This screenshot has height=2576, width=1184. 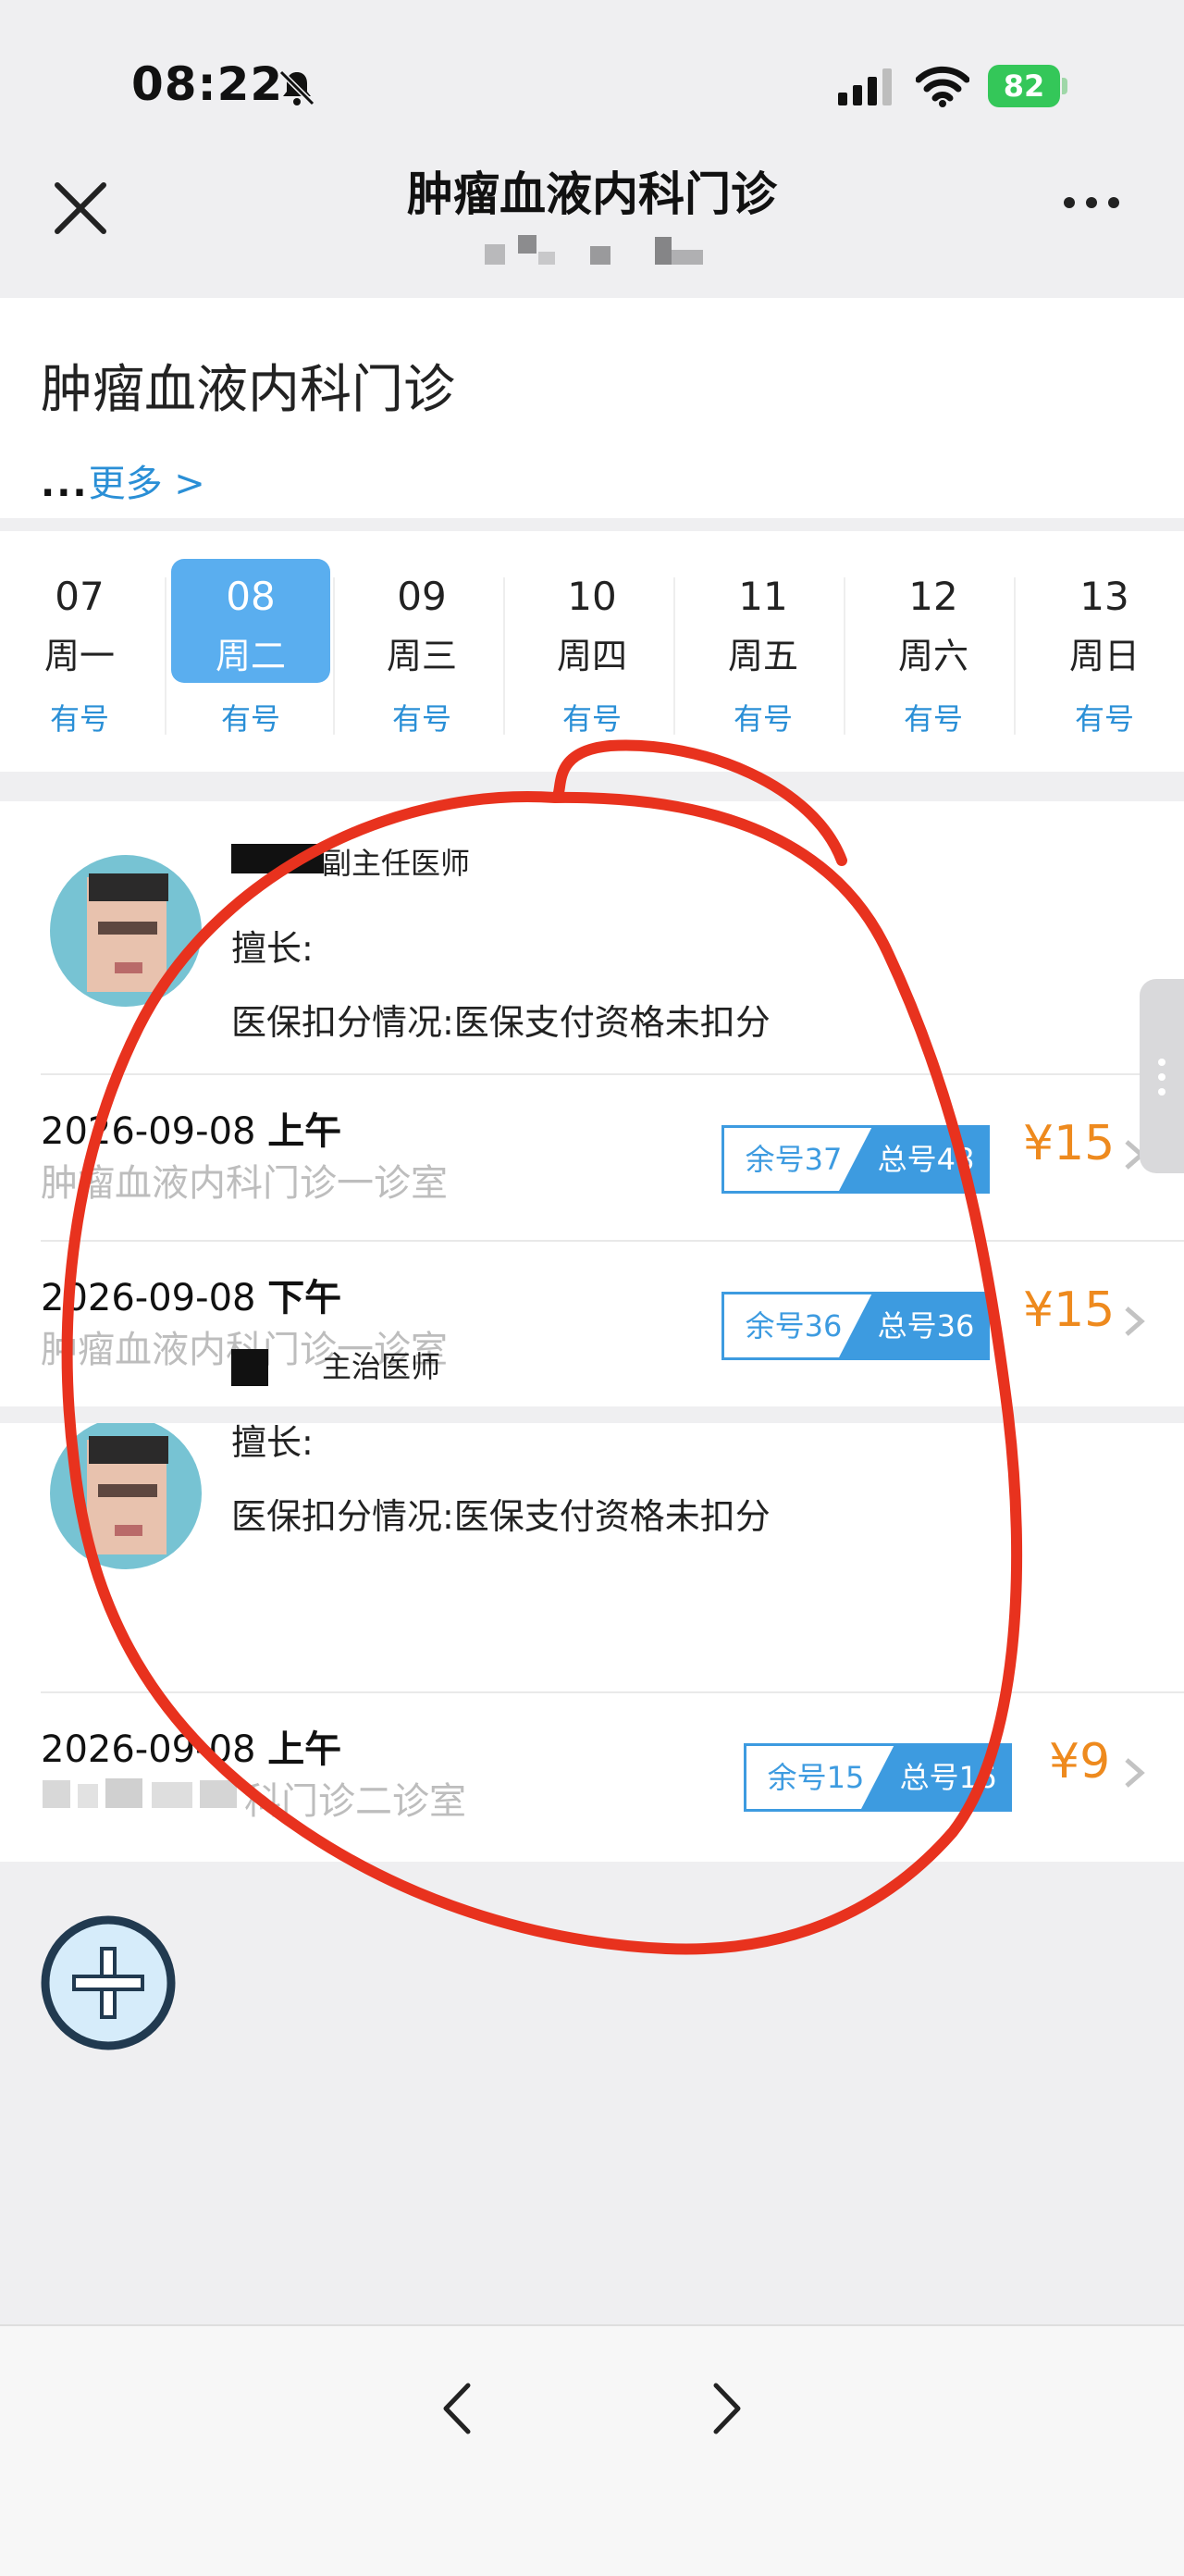 What do you see at coordinates (763, 597) in the screenshot?
I see `date-day: 11` at bounding box center [763, 597].